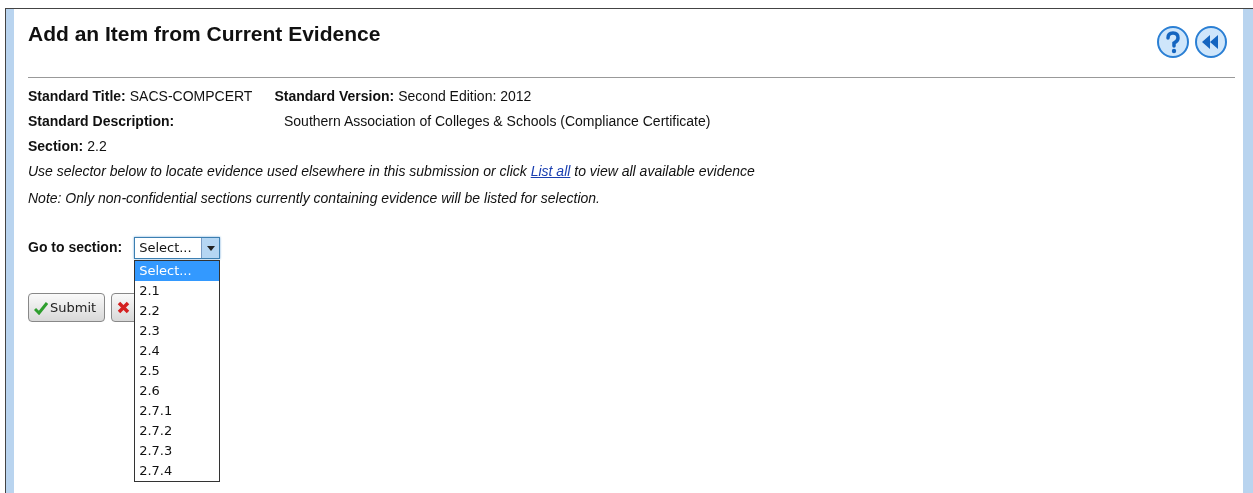 The height and width of the screenshot is (493, 1253). What do you see at coordinates (124, 307) in the screenshot?
I see `cross-icon` at bounding box center [124, 307].